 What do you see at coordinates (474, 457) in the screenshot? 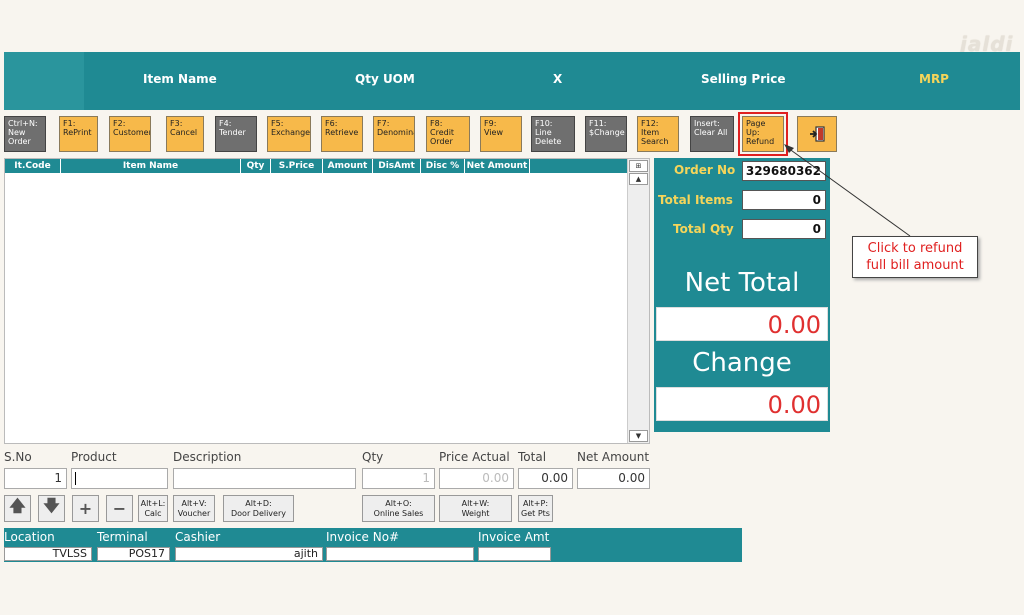
I see `price-actual-label: Price Actual` at bounding box center [474, 457].